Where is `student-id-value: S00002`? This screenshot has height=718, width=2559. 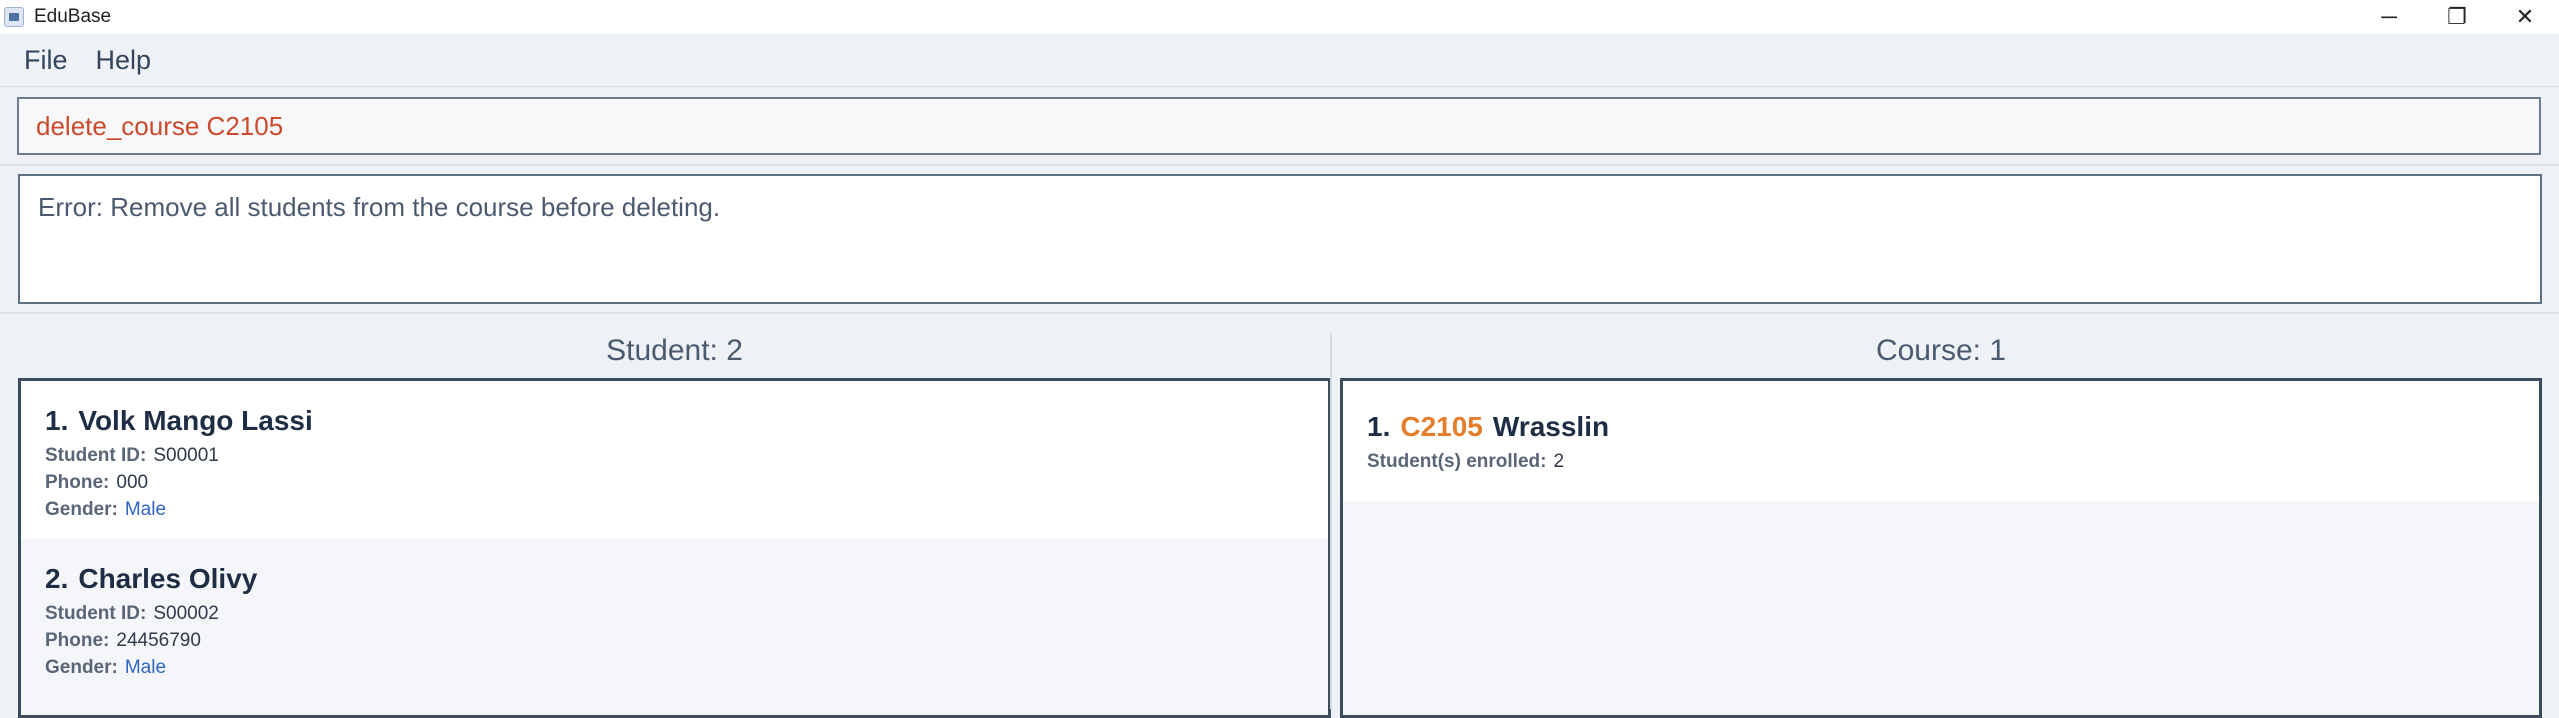
student-id-value: S00002 is located at coordinates (186, 613).